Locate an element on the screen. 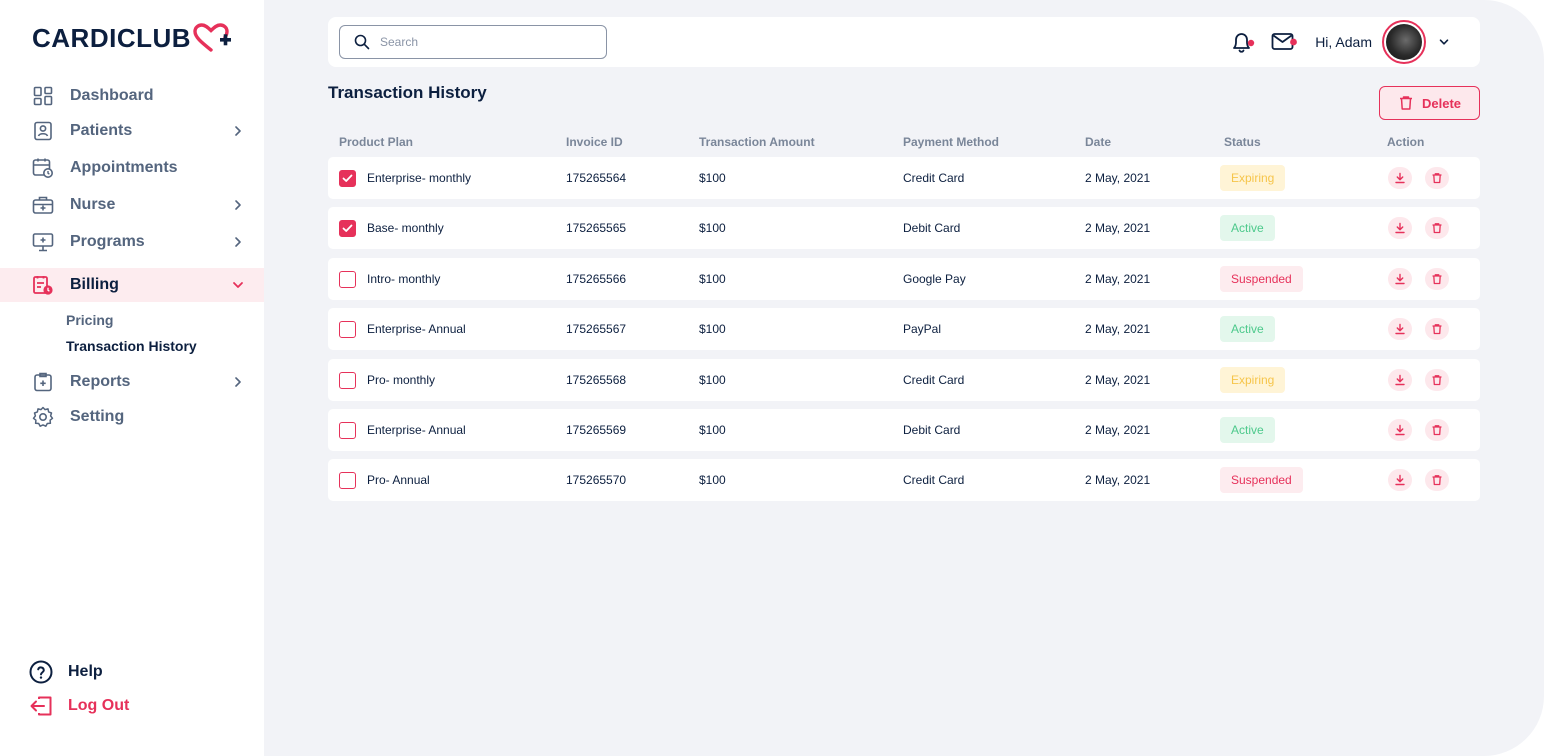  logout-link: Log Out is located at coordinates (78, 706).